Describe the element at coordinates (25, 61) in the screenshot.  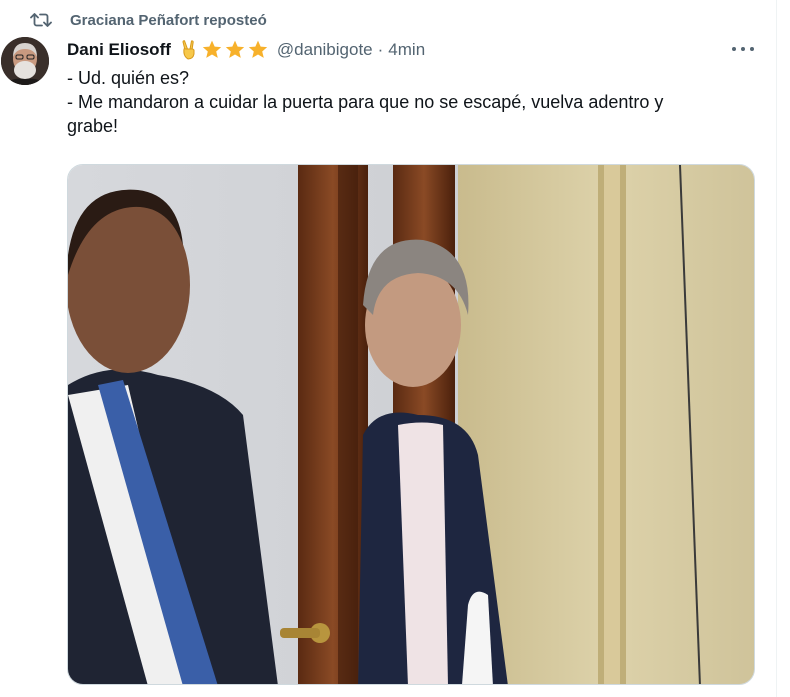
I see `avatar` at that location.